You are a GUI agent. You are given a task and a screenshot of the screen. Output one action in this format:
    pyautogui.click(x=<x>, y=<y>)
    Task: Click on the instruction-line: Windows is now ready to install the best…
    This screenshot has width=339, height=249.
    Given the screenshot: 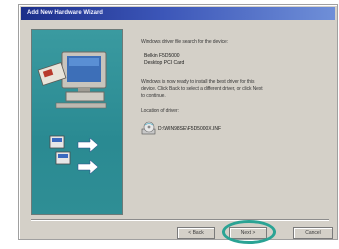 What is the action you would take?
    pyautogui.click(x=198, y=82)
    